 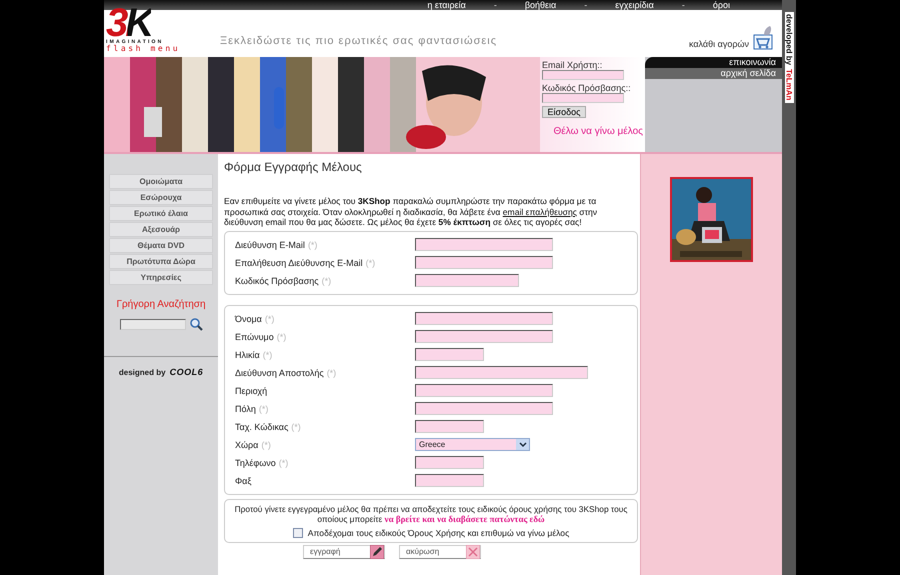 I want to click on nav-link: βοήθεια, so click(x=540, y=5).